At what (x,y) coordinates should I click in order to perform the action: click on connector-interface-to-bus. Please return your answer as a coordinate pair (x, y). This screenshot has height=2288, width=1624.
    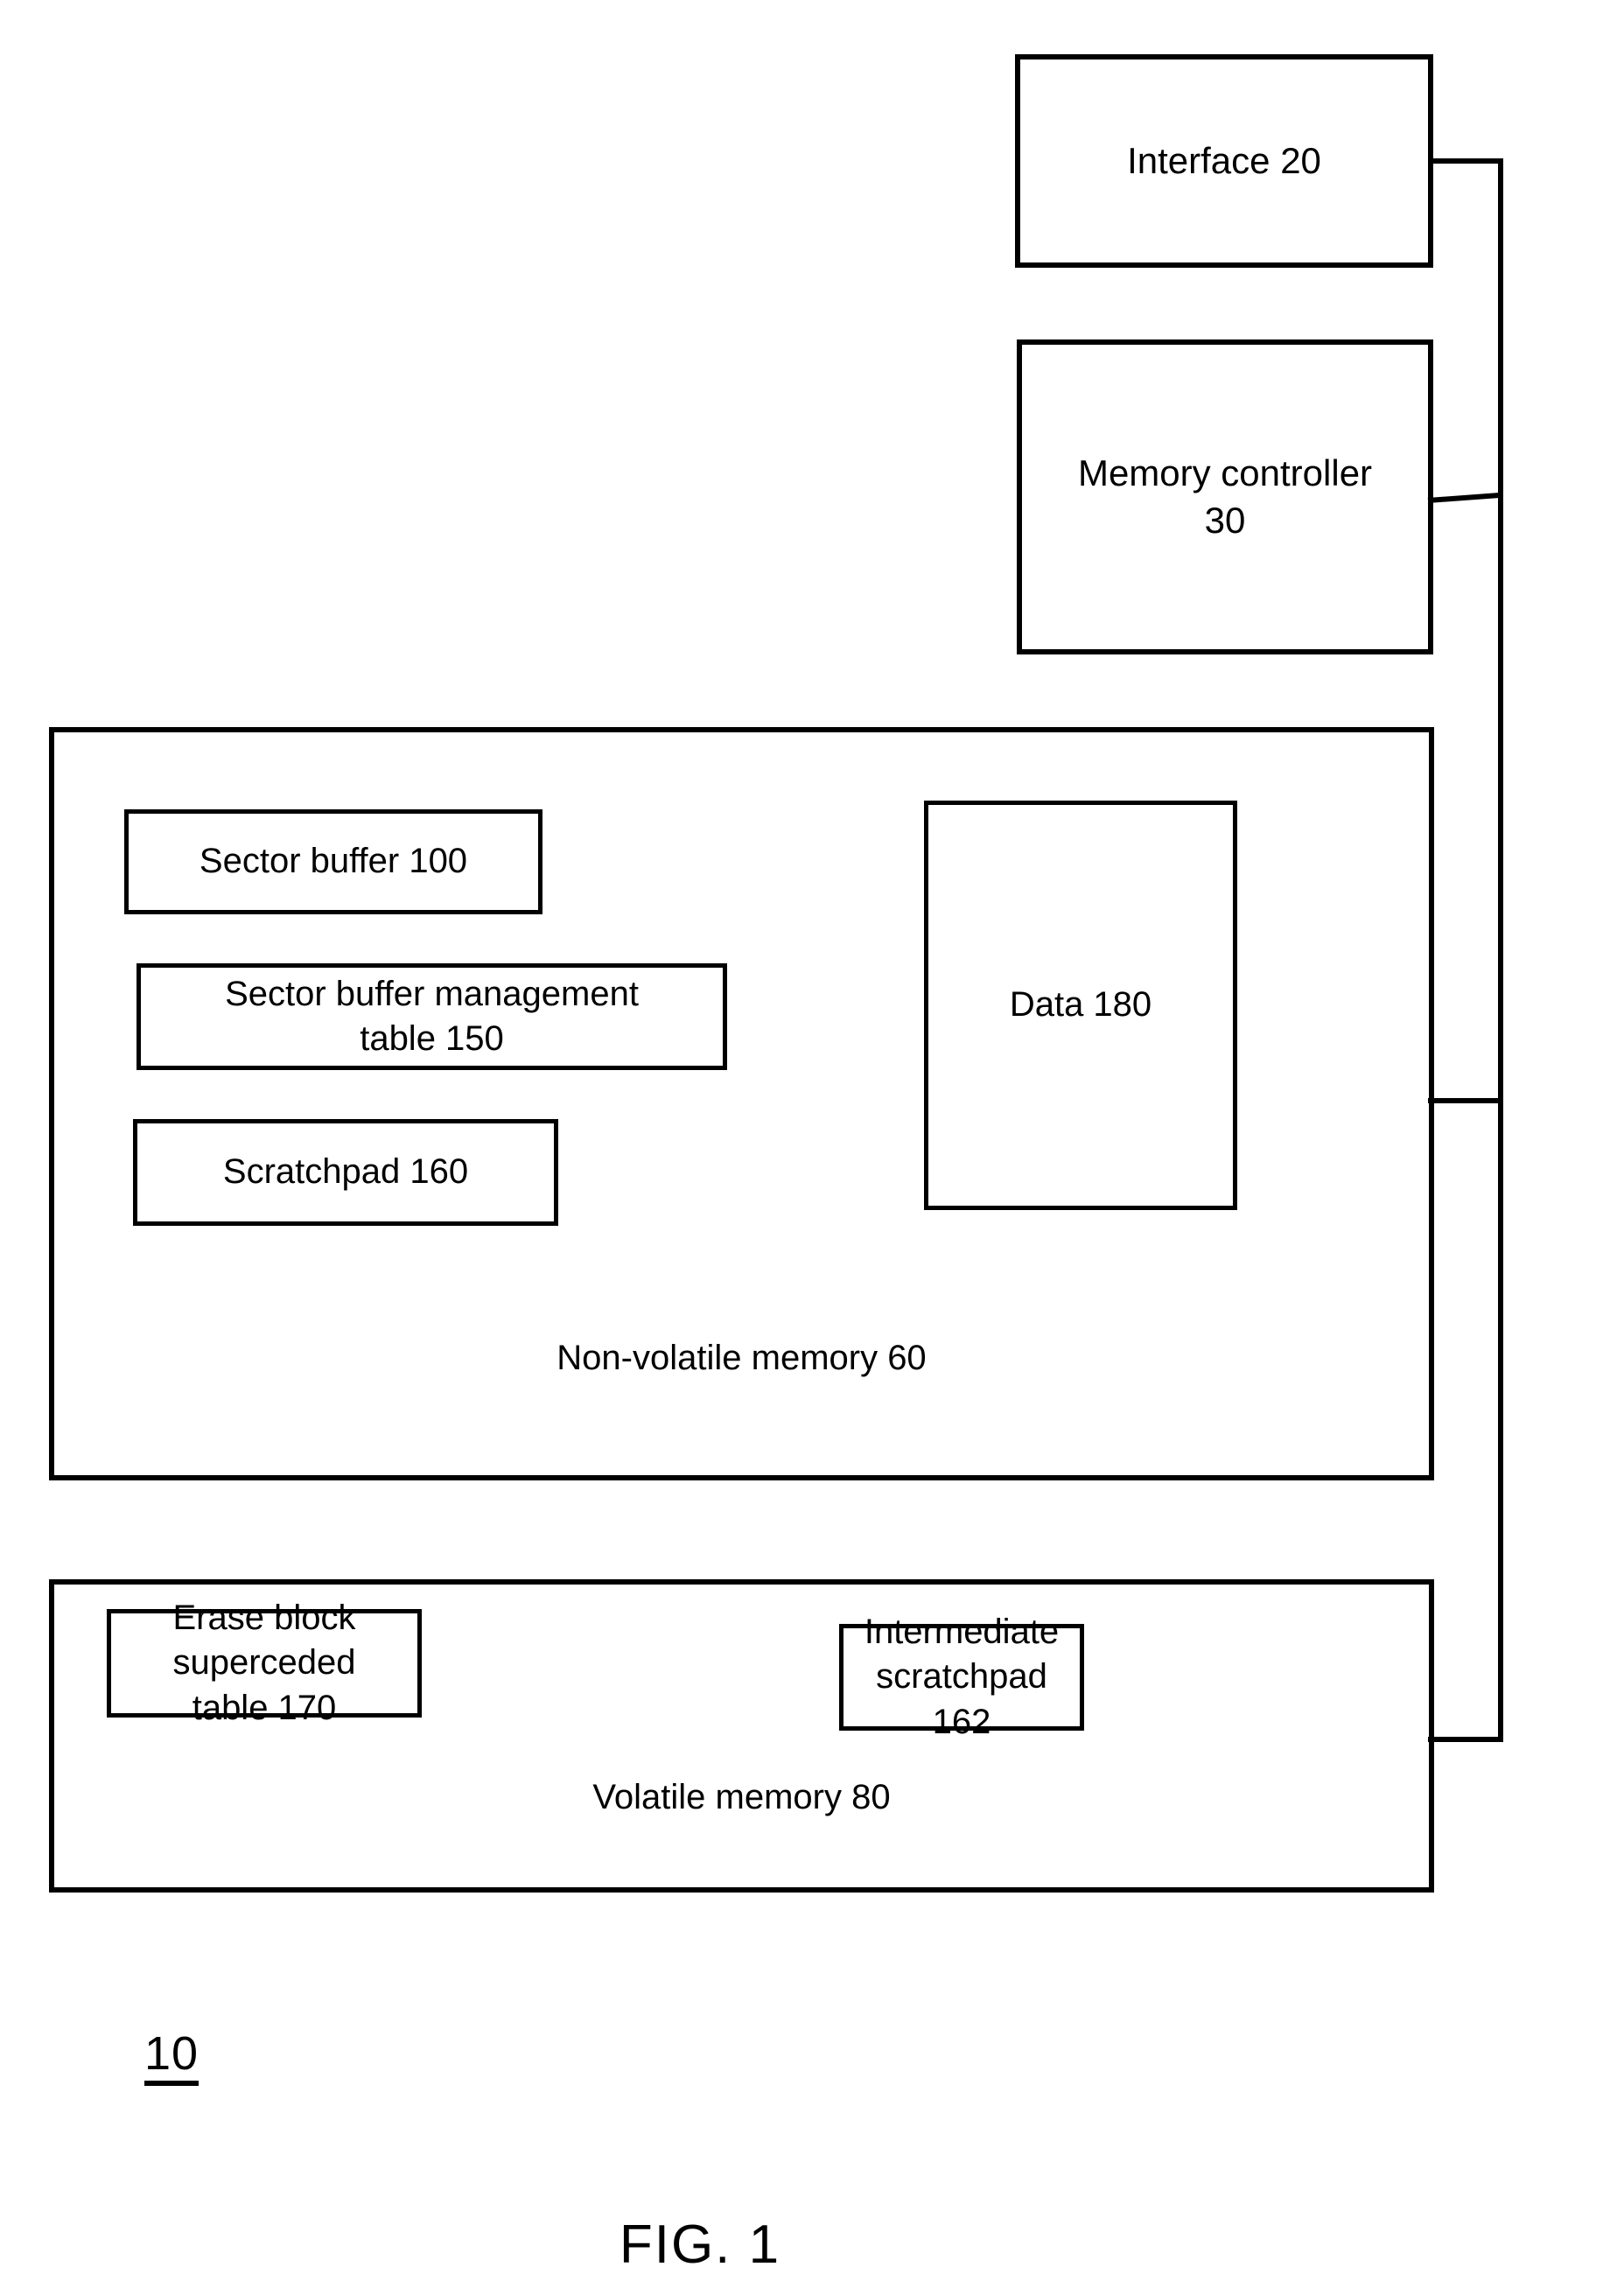
    Looking at the image, I should click on (1465, 161).